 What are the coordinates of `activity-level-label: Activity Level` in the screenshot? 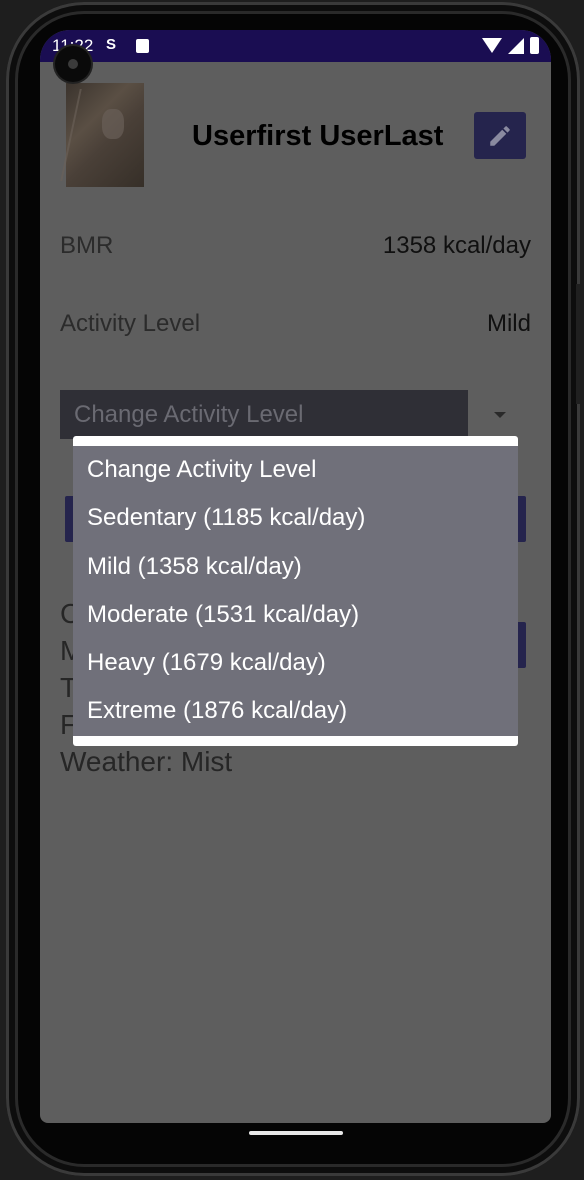 It's located at (130, 323).